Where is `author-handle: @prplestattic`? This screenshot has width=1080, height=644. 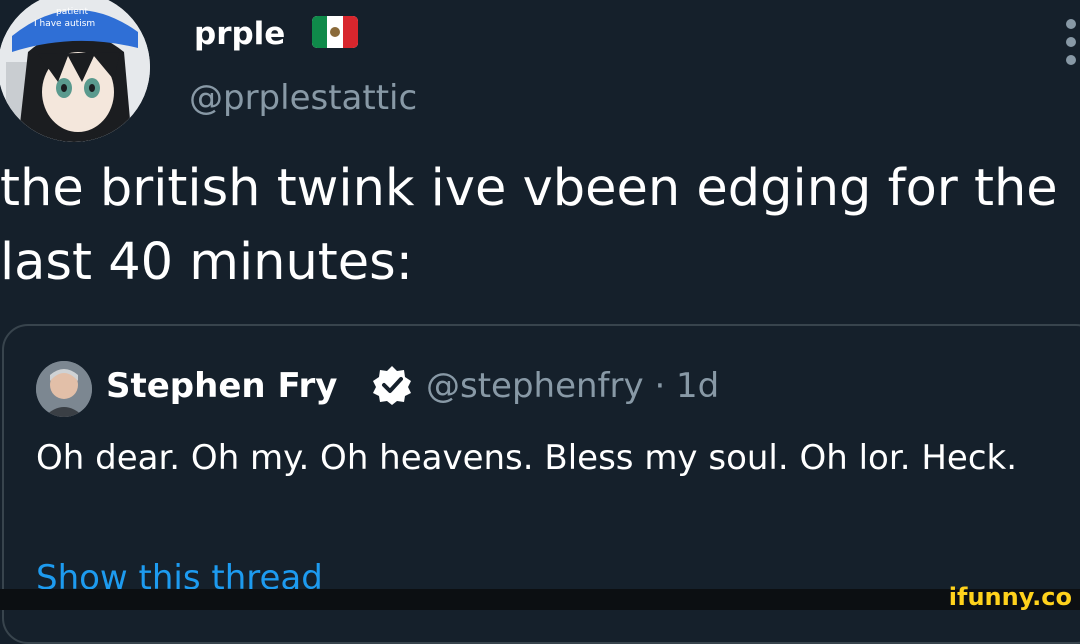 author-handle: @prplestattic is located at coordinates (303, 98).